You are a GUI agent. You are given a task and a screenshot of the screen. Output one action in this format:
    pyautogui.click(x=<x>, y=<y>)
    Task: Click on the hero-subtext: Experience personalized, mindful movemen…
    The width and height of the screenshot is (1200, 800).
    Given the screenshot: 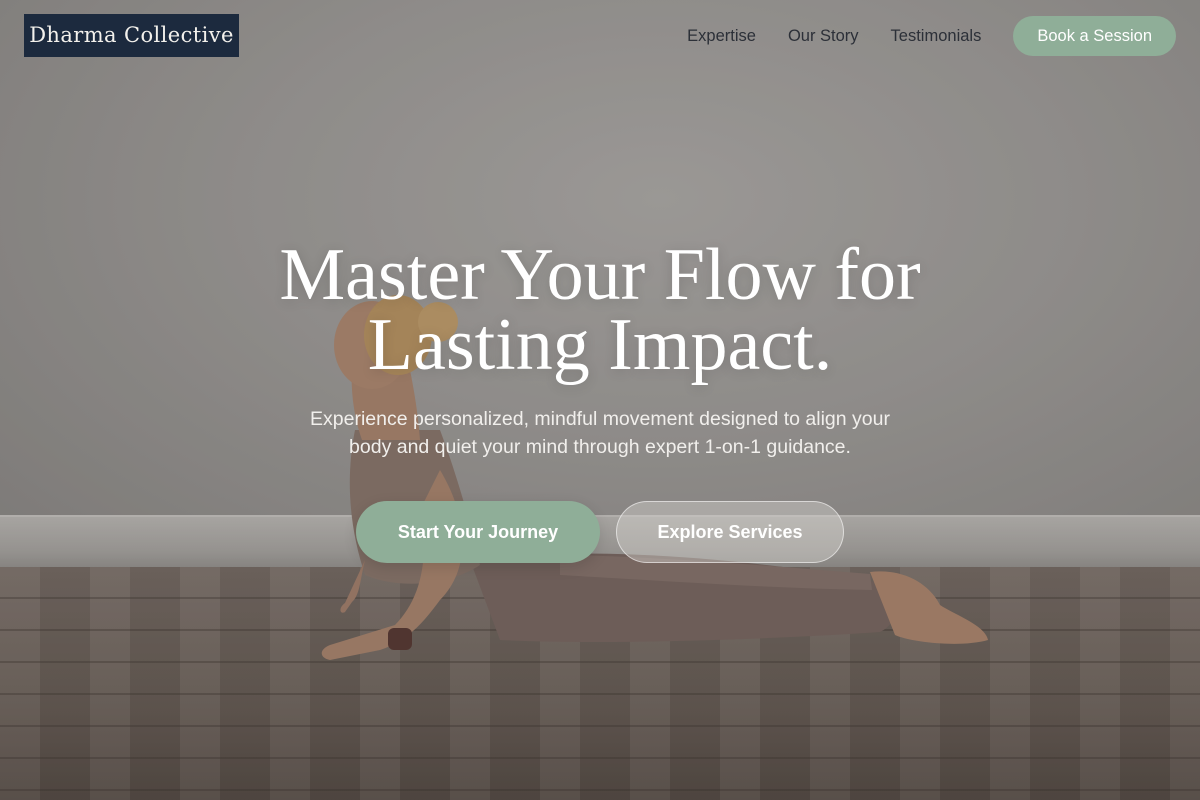 What is the action you would take?
    pyautogui.click(x=600, y=433)
    